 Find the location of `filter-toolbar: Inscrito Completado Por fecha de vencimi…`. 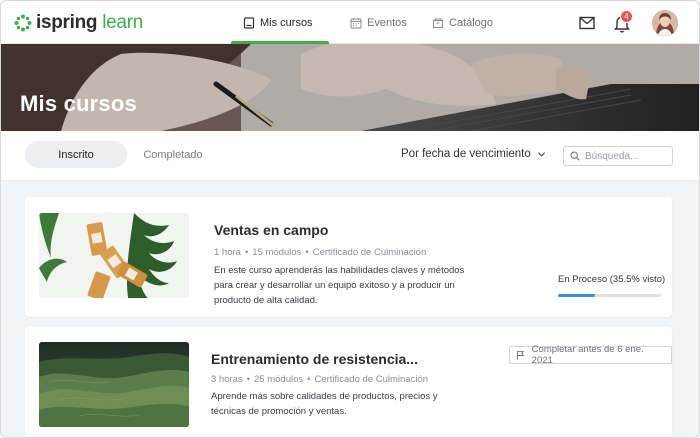

filter-toolbar: Inscrito Completado Por fecha de vencimi… is located at coordinates (350, 156).